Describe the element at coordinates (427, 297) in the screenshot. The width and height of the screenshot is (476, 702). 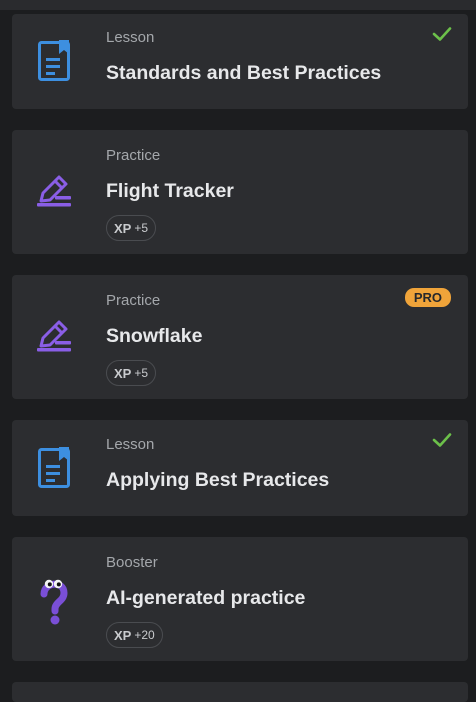
I see `pro-badge: PRO` at that location.